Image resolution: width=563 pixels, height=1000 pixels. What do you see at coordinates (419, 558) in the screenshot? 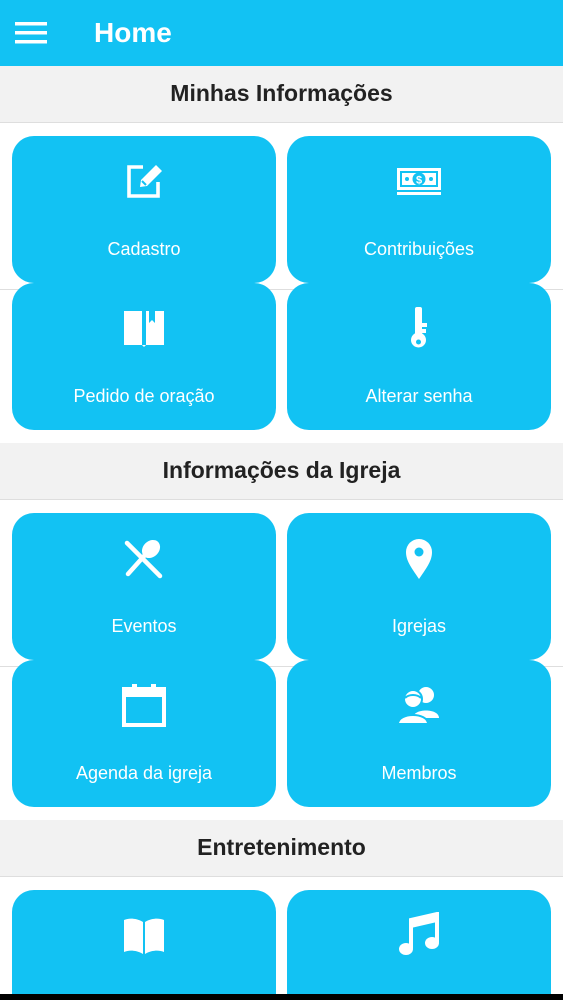
I see `map-pin-icon` at bounding box center [419, 558].